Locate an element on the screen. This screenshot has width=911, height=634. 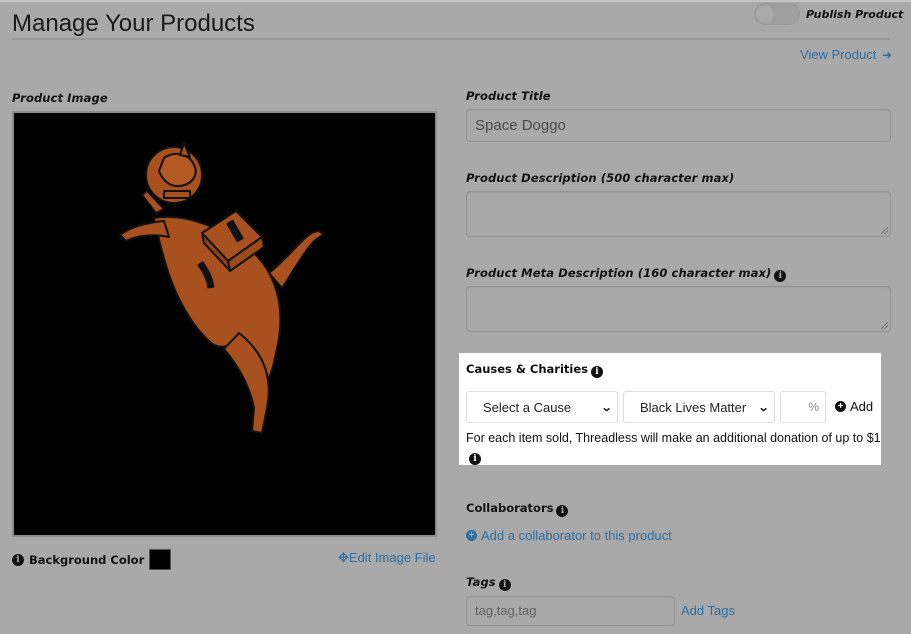
edit-image-label: Edit Image File is located at coordinates (392, 557).